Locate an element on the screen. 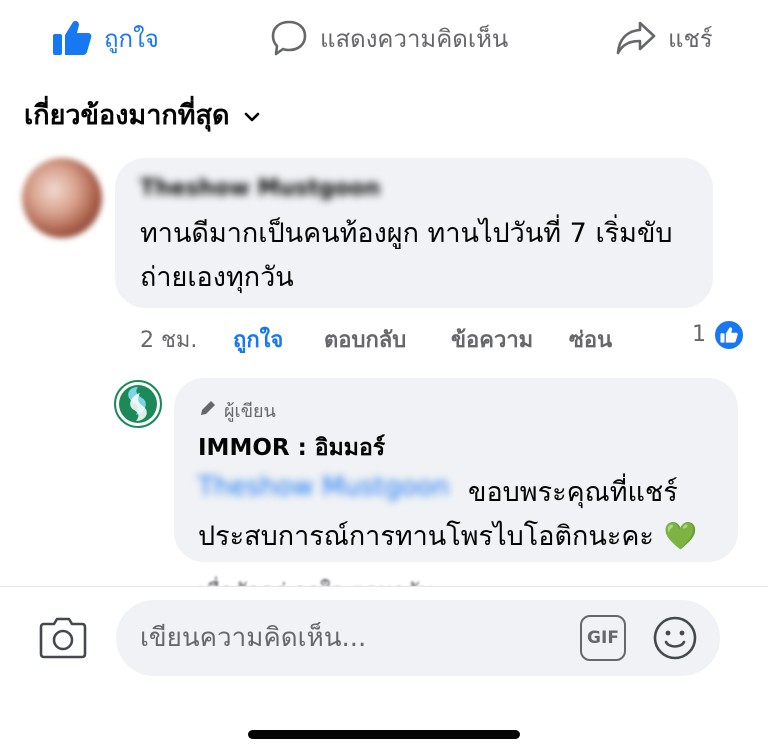 The image size is (768, 756). comment-hide-link: ซ่อน is located at coordinates (590, 339).